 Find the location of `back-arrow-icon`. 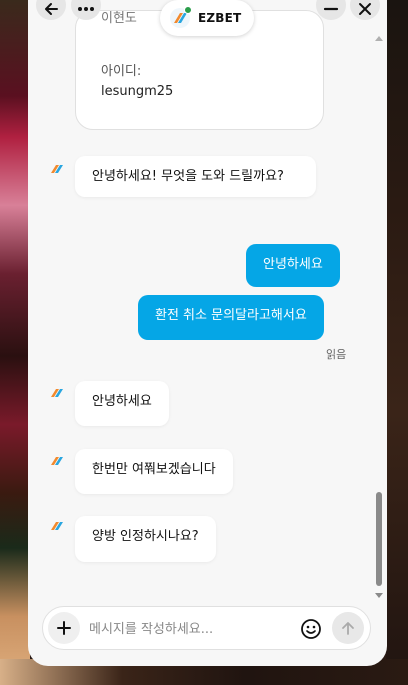

back-arrow-icon is located at coordinates (51, 9).